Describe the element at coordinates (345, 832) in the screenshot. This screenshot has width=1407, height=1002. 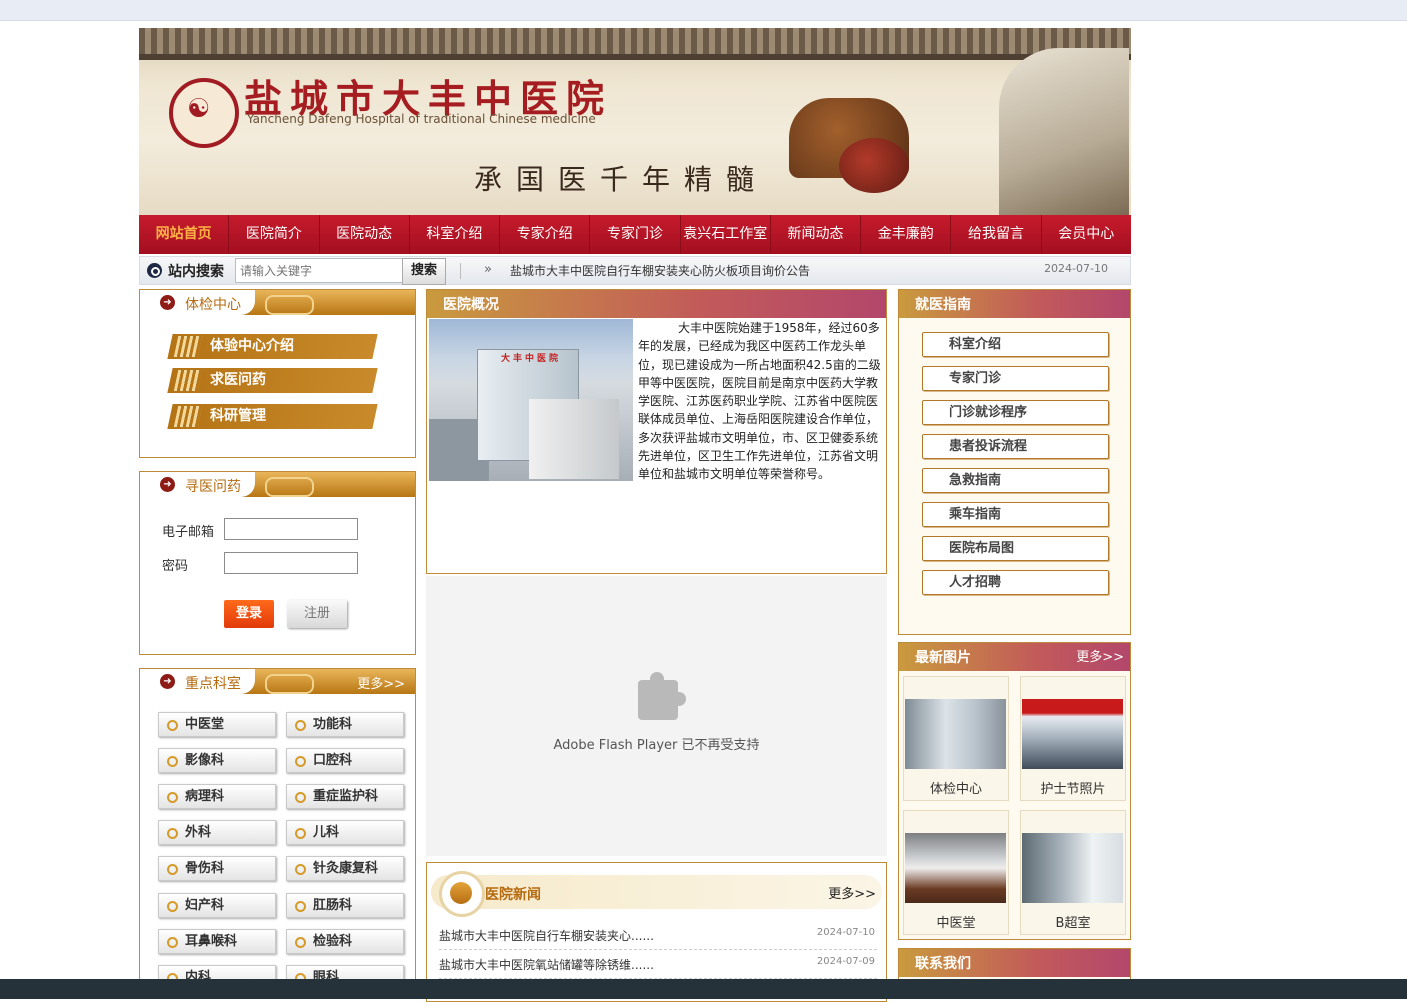
I see `dept-button: 儿科` at that location.